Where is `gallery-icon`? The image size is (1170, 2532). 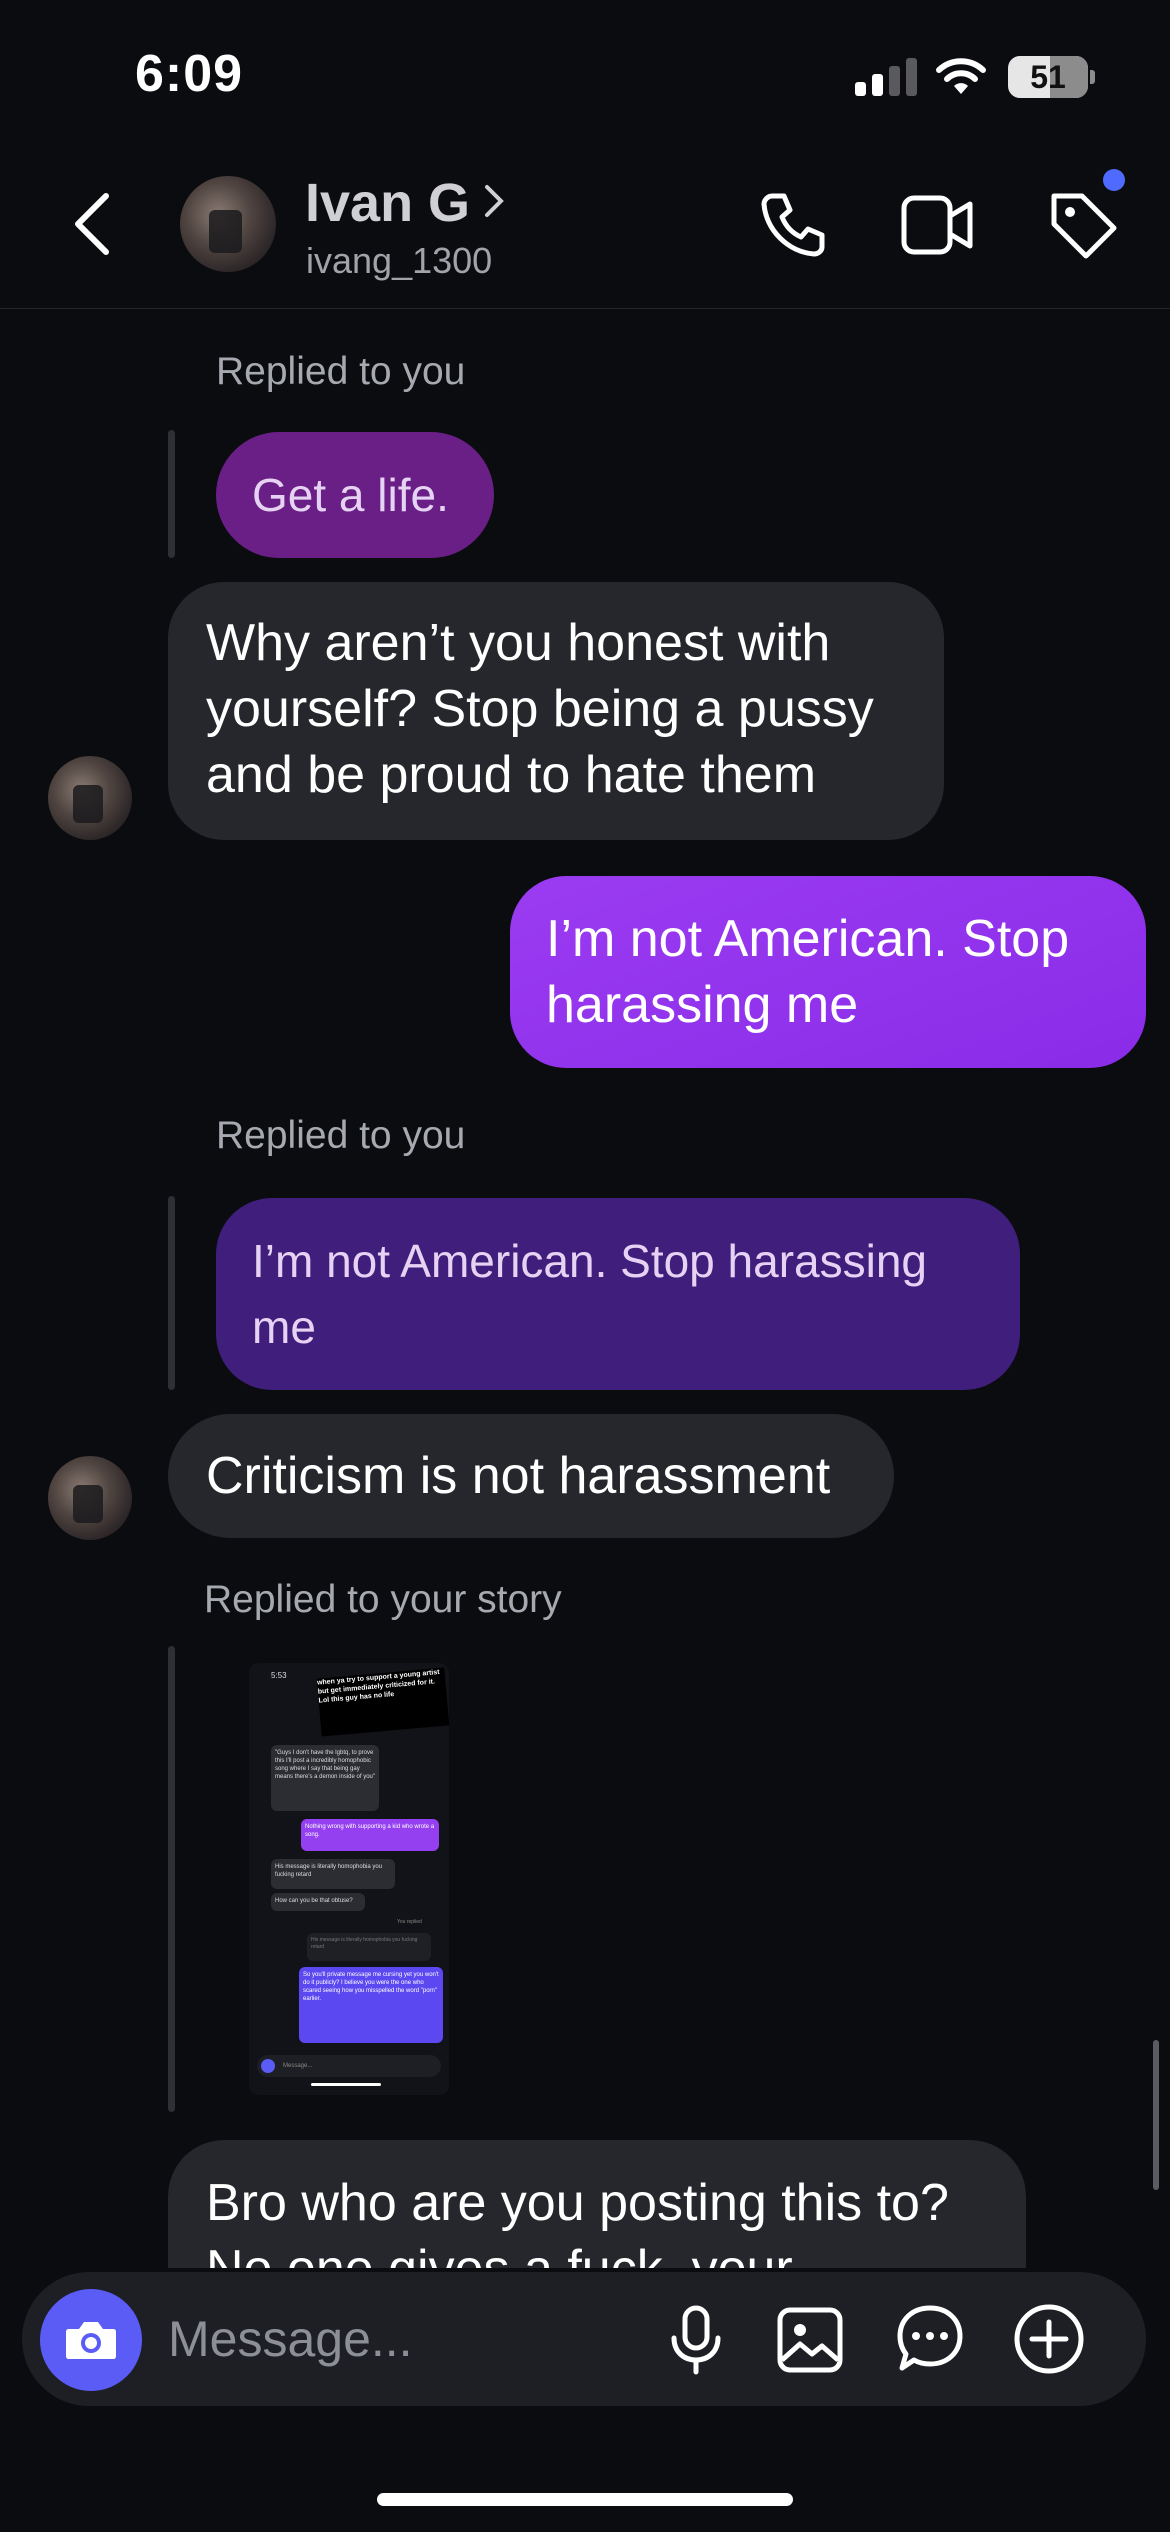 gallery-icon is located at coordinates (810, 2340).